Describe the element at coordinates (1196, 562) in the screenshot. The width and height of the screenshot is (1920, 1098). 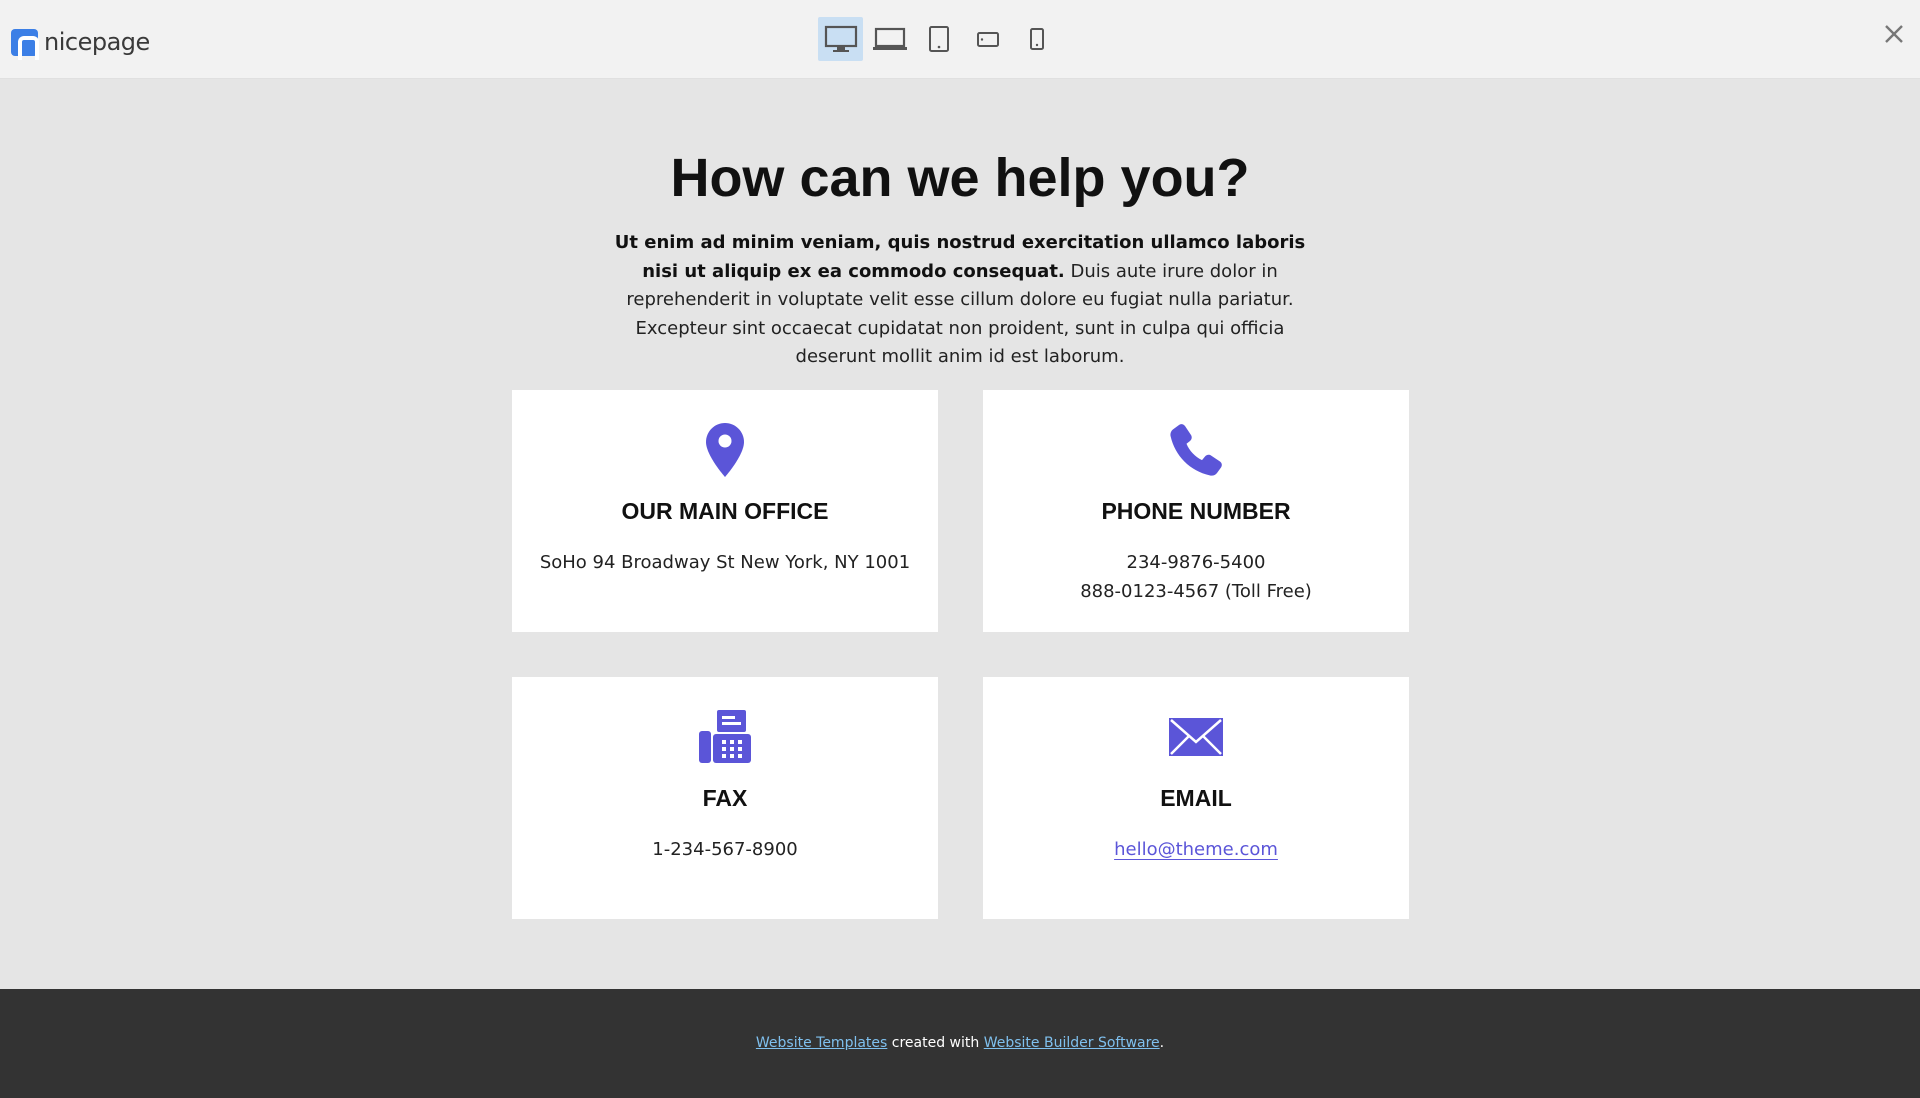
I see `phone-number: 234-9876-5400` at that location.